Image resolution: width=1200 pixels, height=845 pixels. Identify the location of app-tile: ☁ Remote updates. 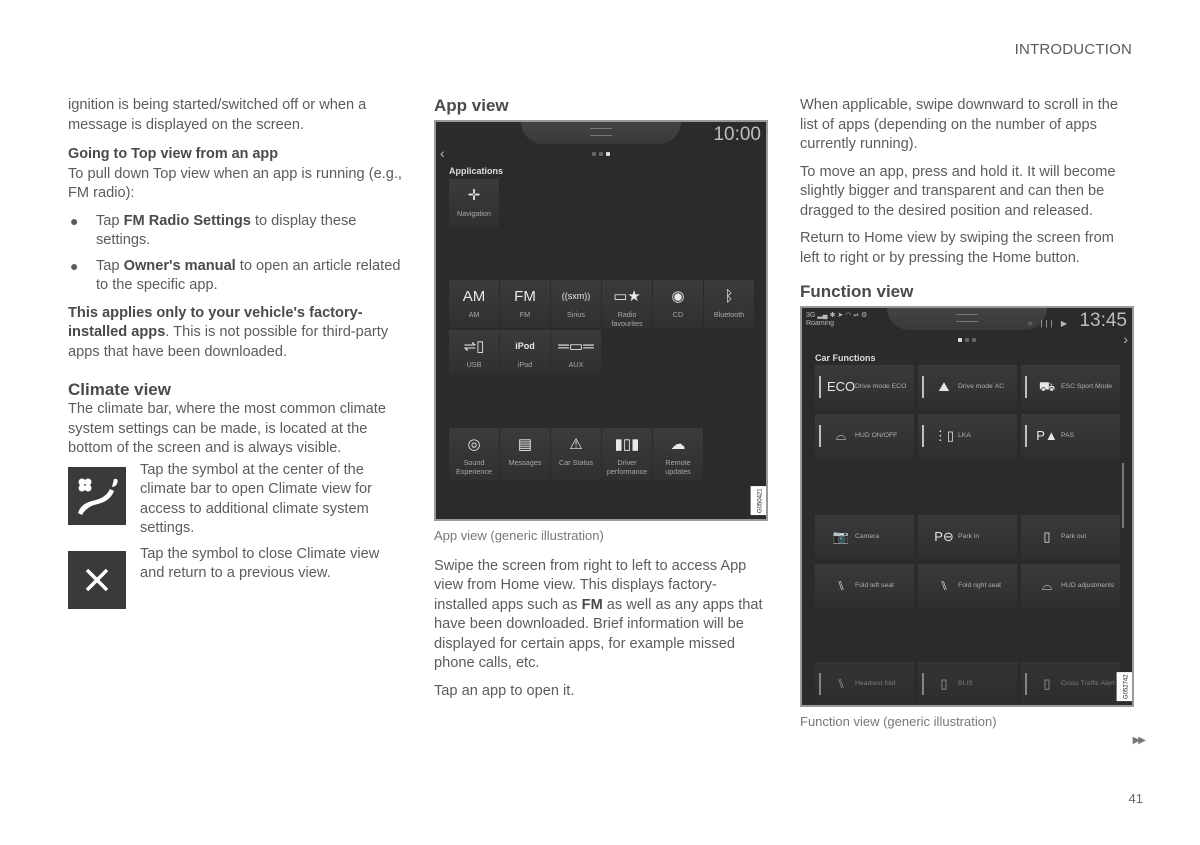
(678, 454).